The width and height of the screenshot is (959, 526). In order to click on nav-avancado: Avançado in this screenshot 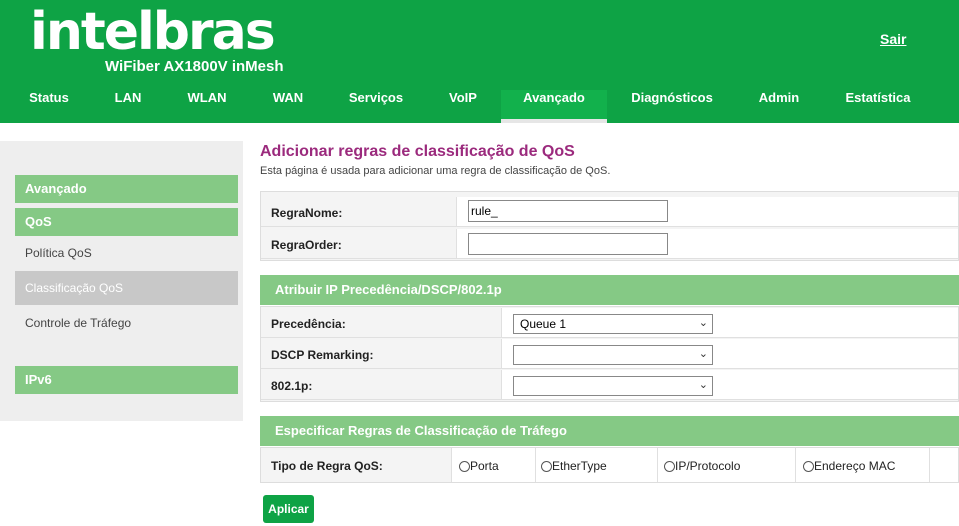, I will do `click(554, 106)`.